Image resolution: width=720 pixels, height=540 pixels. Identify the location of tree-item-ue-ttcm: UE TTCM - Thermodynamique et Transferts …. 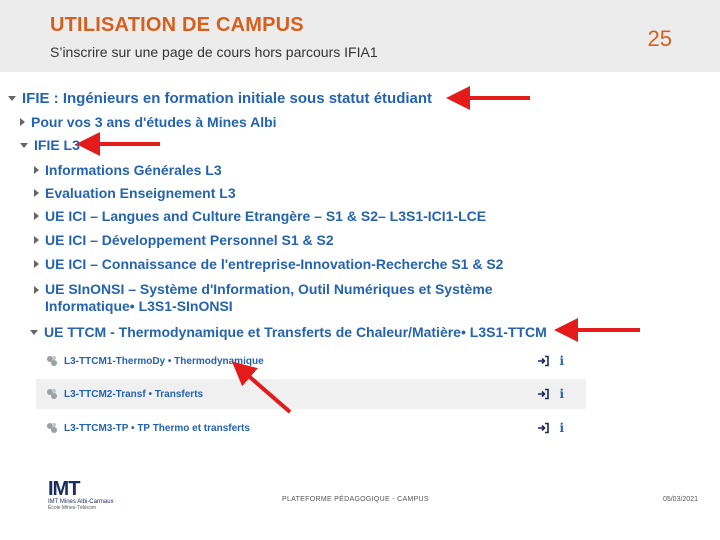
(288, 332).